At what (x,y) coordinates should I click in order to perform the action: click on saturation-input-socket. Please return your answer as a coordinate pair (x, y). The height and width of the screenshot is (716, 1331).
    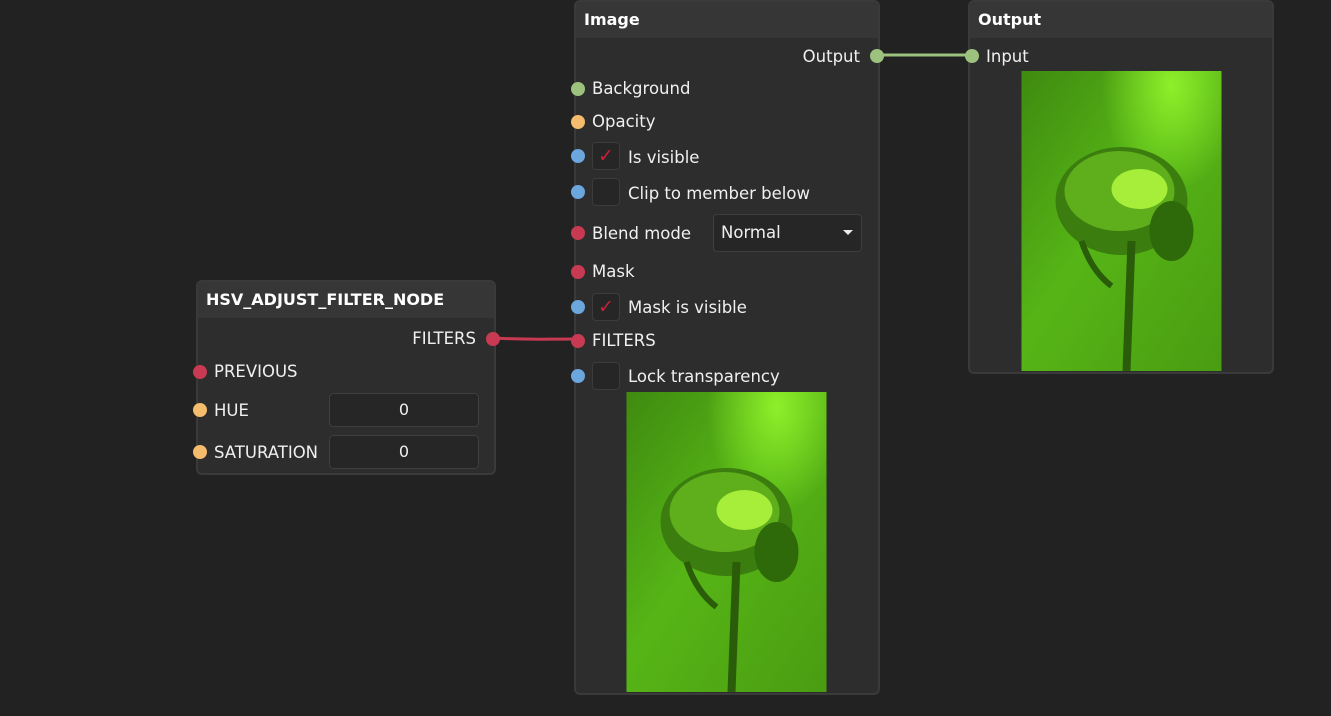
    Looking at the image, I should click on (200, 452).